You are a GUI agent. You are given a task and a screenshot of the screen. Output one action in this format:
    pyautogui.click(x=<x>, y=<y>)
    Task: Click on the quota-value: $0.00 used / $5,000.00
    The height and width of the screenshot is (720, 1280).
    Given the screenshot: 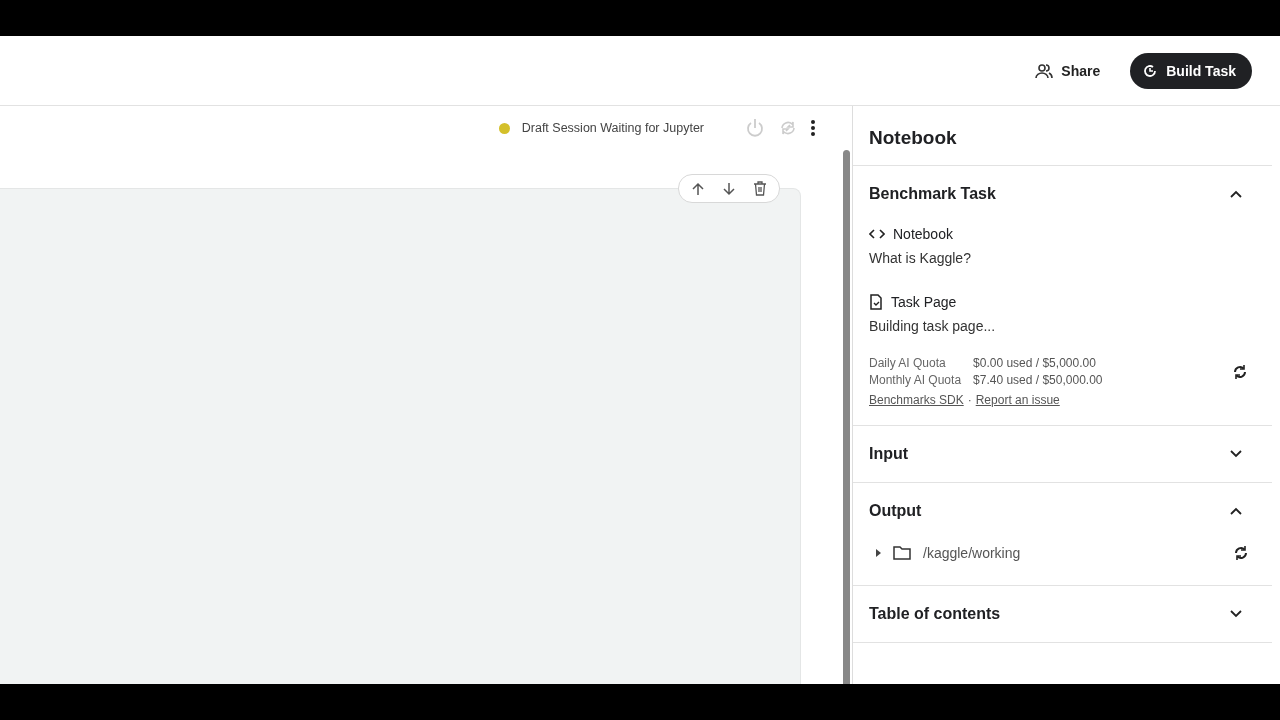 What is the action you would take?
    pyautogui.click(x=1035, y=363)
    